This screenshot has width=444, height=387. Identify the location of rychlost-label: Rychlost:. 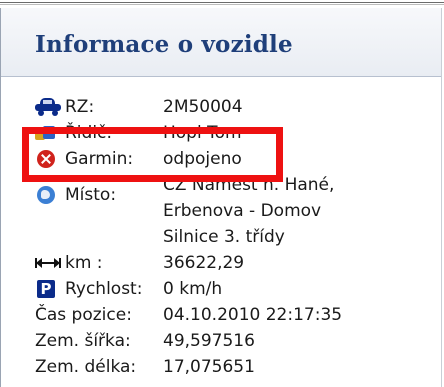
(104, 289).